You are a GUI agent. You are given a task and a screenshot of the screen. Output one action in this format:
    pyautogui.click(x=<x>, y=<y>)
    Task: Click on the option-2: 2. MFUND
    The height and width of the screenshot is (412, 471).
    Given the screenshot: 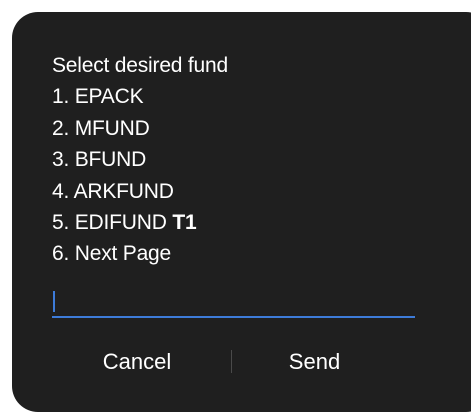 What is the action you would take?
    pyautogui.click(x=101, y=128)
    